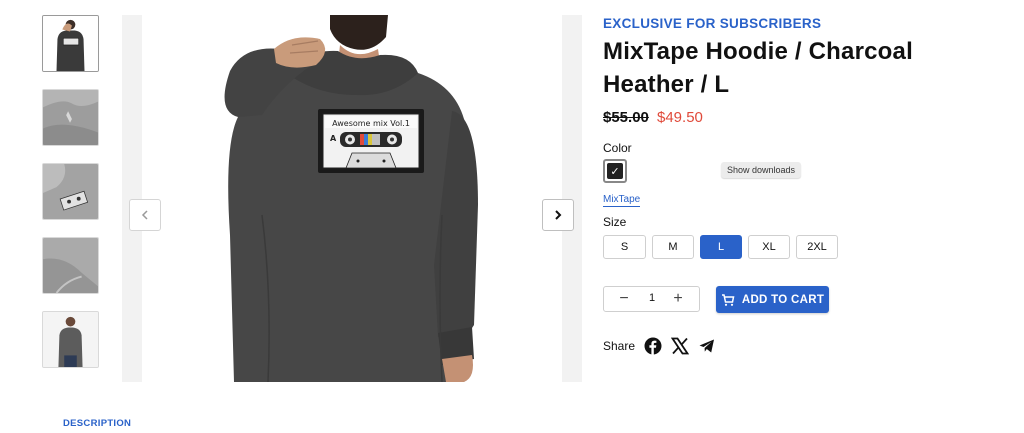  What do you see at coordinates (712, 23) in the screenshot?
I see `subscriber-exclusive-label: EXCLUSIVE FOR SUBSCRIBERS` at bounding box center [712, 23].